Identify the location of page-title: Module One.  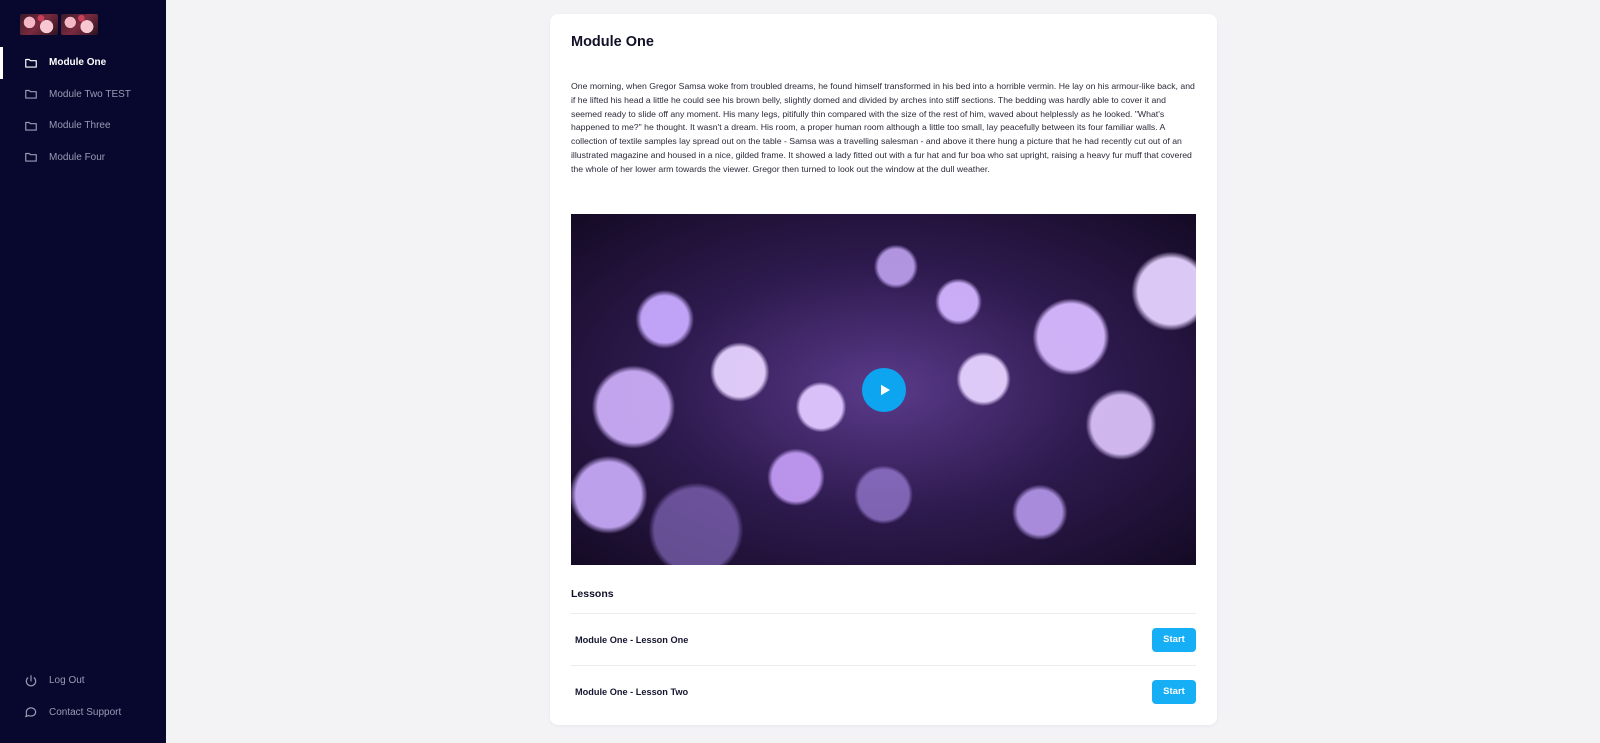
(612, 42).